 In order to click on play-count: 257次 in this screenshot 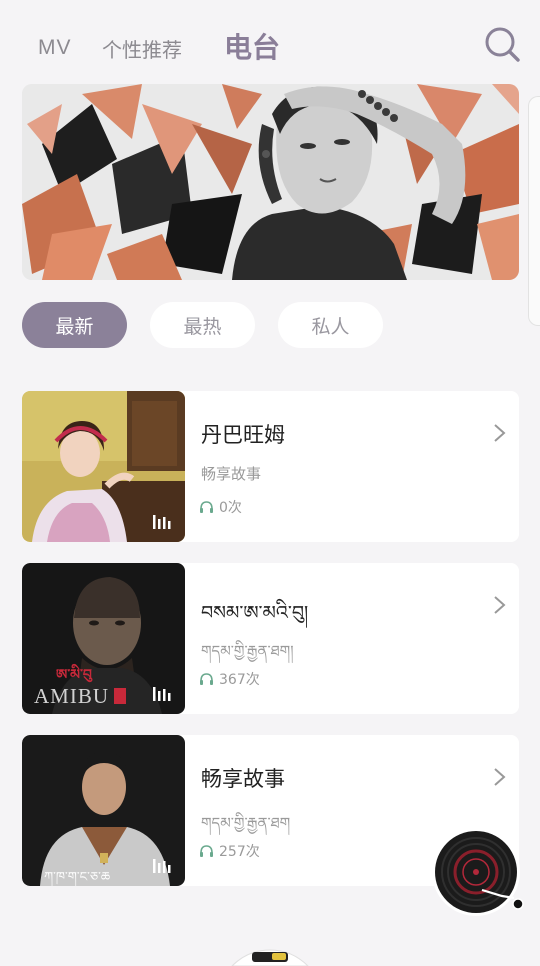, I will do `click(229, 851)`.